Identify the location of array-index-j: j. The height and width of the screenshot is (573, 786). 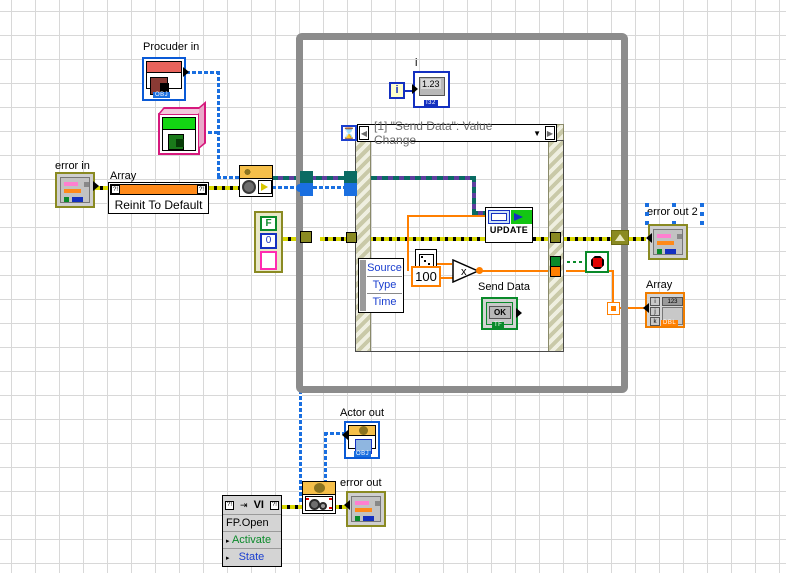
(655, 311).